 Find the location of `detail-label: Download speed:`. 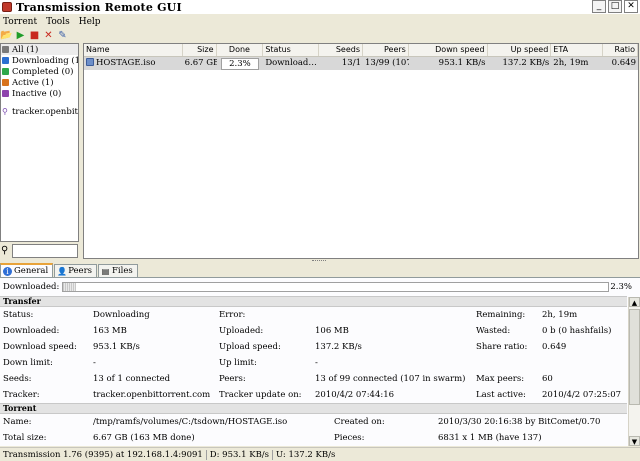

detail-label: Download speed: is located at coordinates (40, 347).